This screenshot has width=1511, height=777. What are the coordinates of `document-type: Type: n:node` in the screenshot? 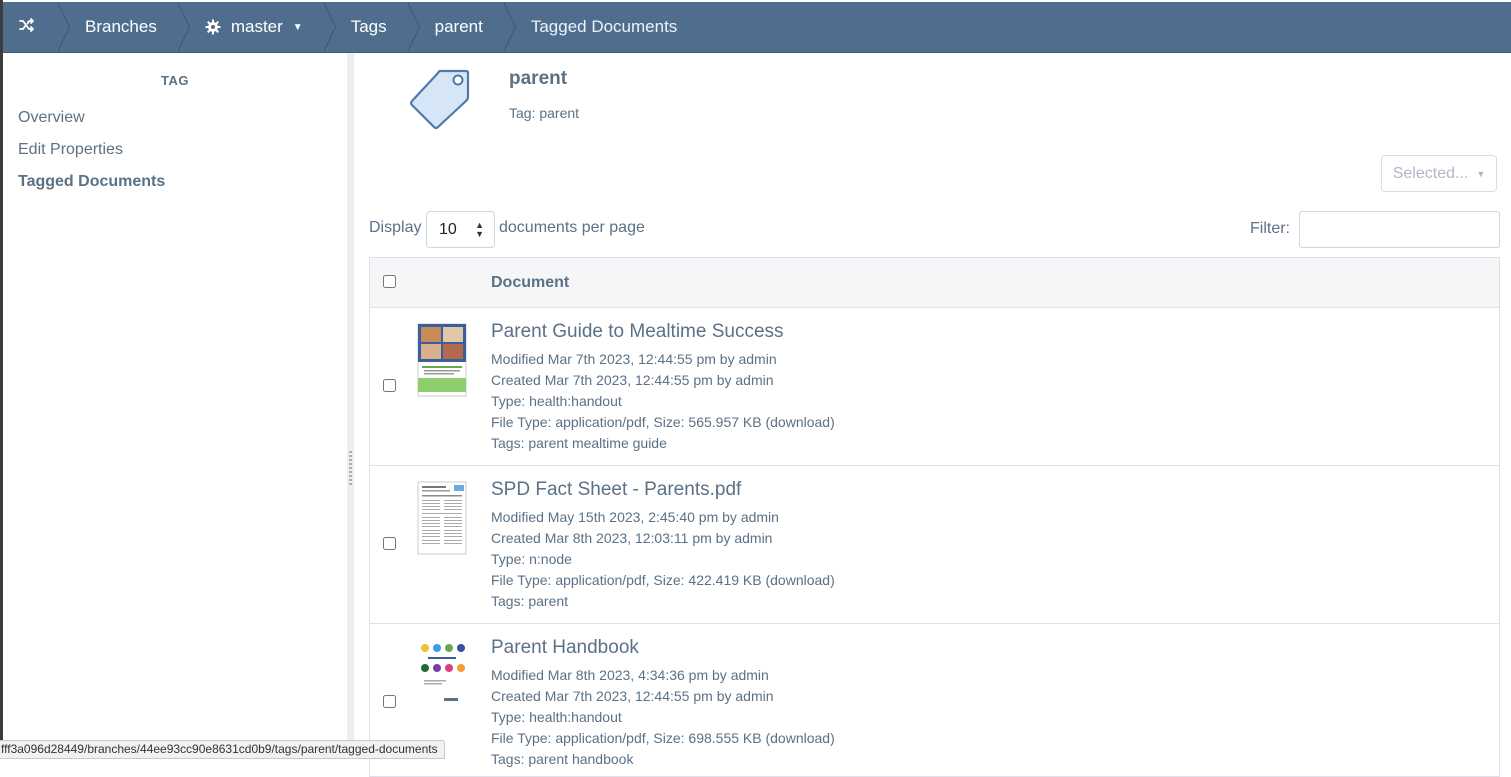 It's located at (531, 559).